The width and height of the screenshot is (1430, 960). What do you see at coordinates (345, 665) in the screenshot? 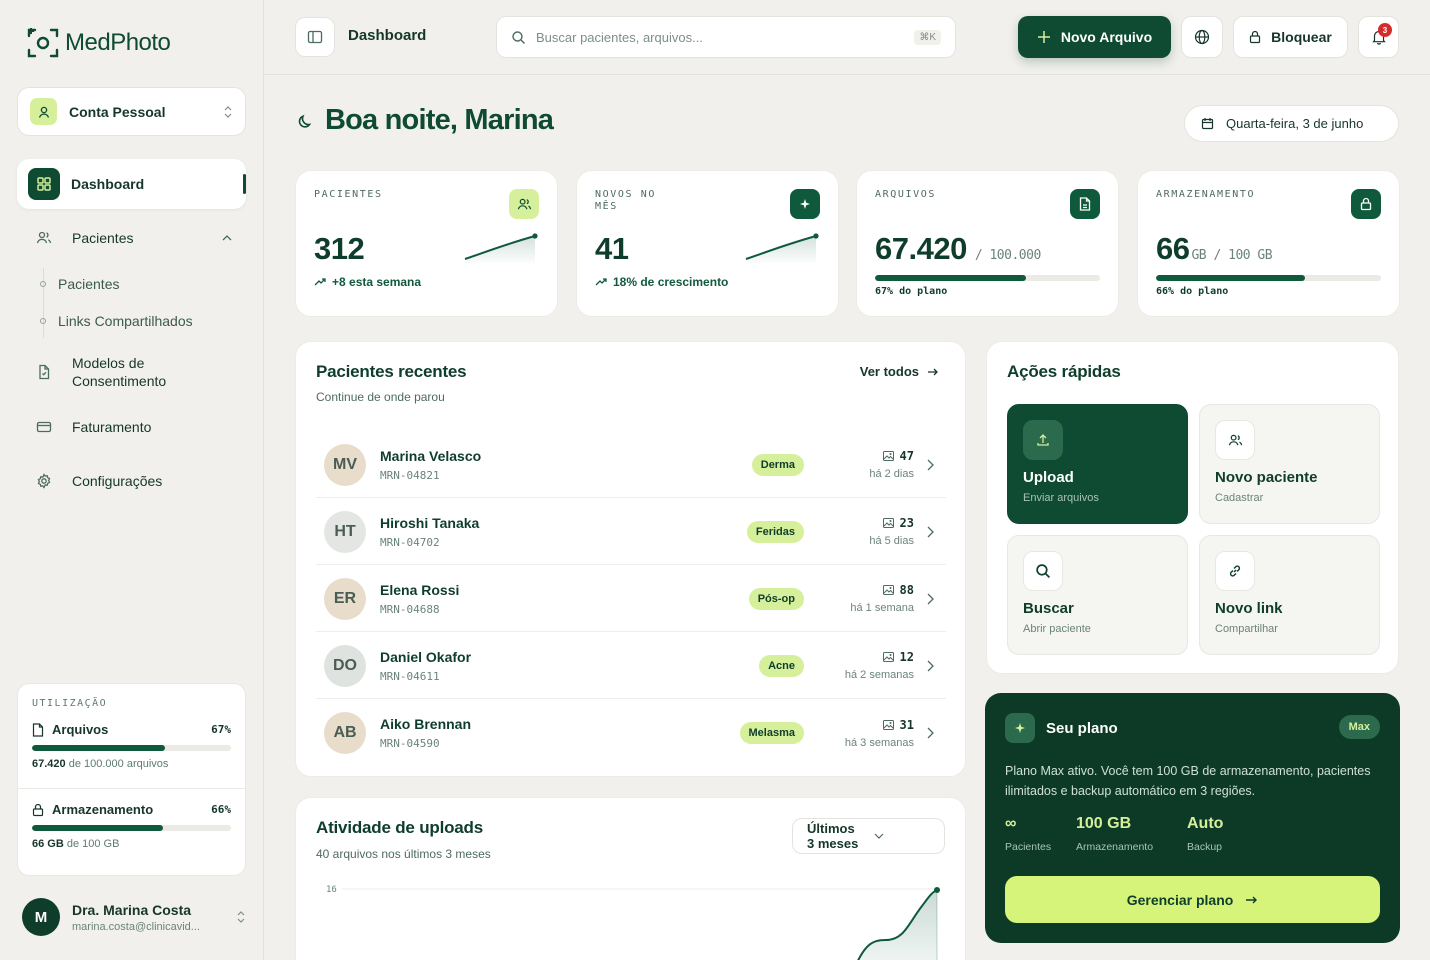
I see `avatar: DO` at bounding box center [345, 665].